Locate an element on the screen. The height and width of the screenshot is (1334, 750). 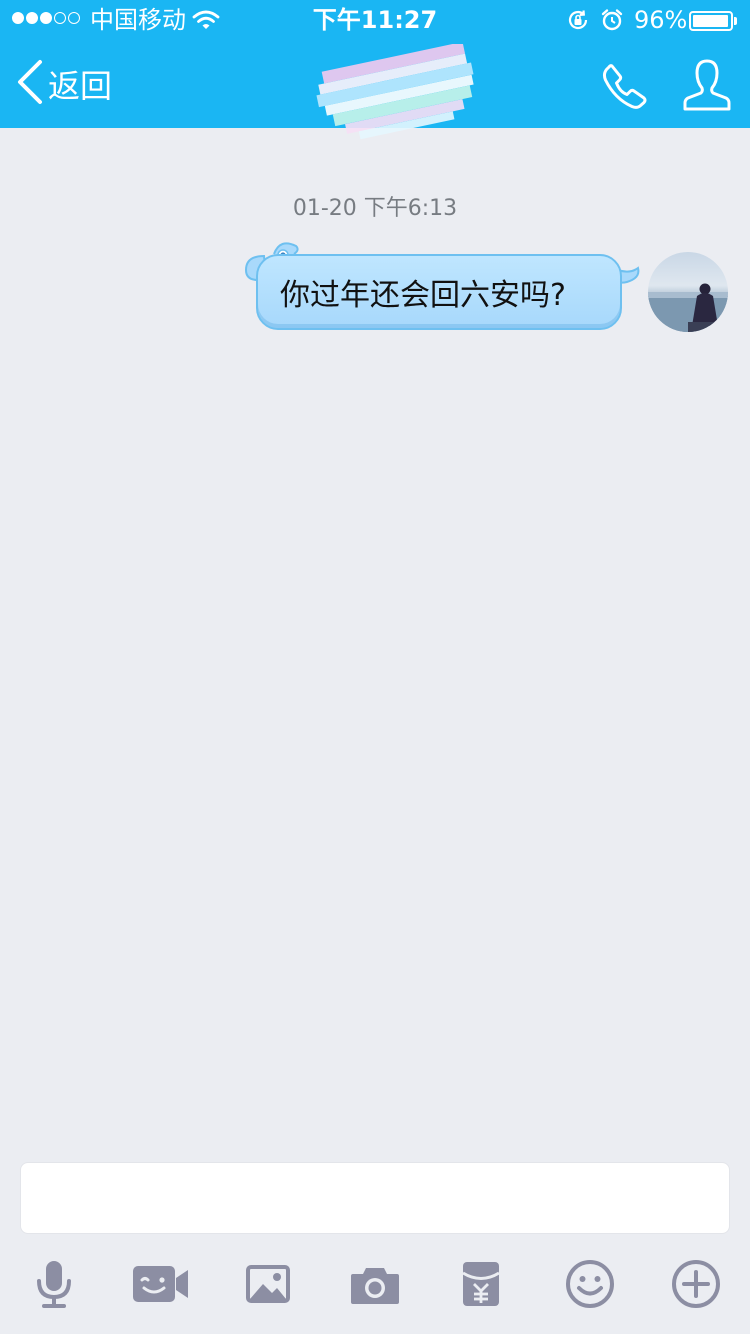
battery-level-fill is located at coordinates (710, 21).